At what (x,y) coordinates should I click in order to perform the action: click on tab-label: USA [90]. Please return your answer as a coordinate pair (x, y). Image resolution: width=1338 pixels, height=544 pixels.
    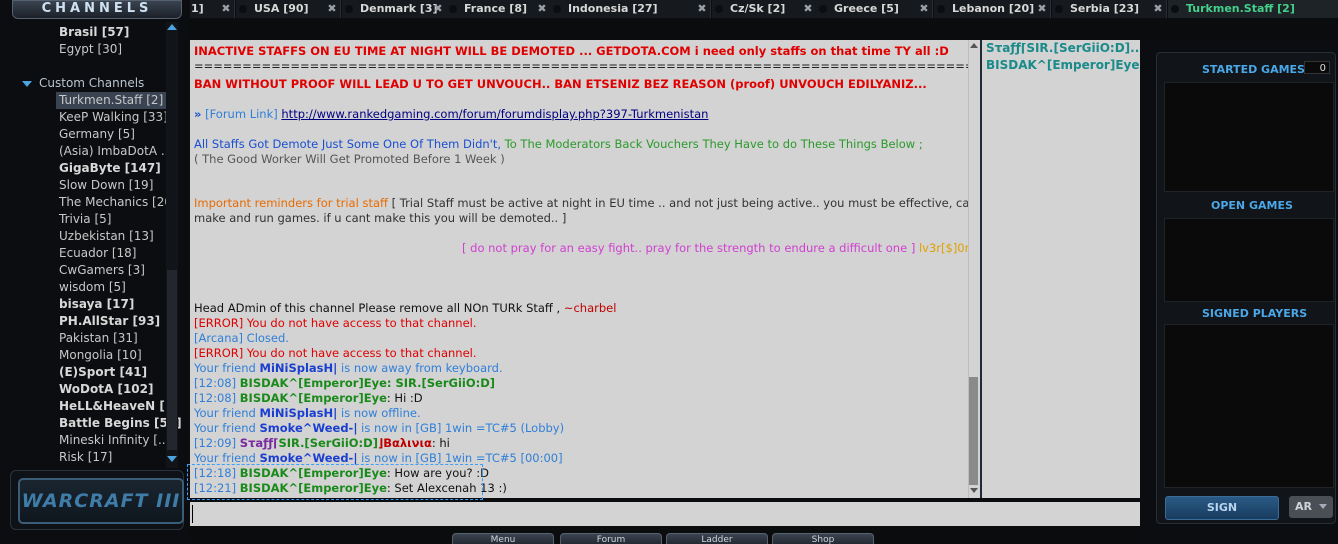
    Looking at the image, I should click on (281, 8).